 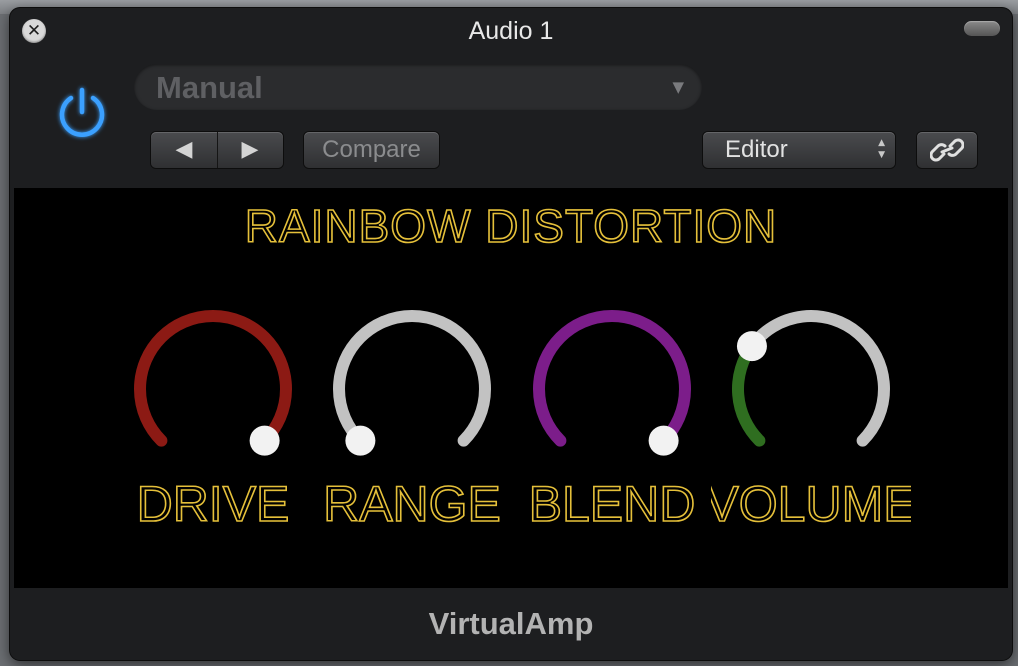 What do you see at coordinates (418, 87) in the screenshot?
I see `preset-select: Manual ▼` at bounding box center [418, 87].